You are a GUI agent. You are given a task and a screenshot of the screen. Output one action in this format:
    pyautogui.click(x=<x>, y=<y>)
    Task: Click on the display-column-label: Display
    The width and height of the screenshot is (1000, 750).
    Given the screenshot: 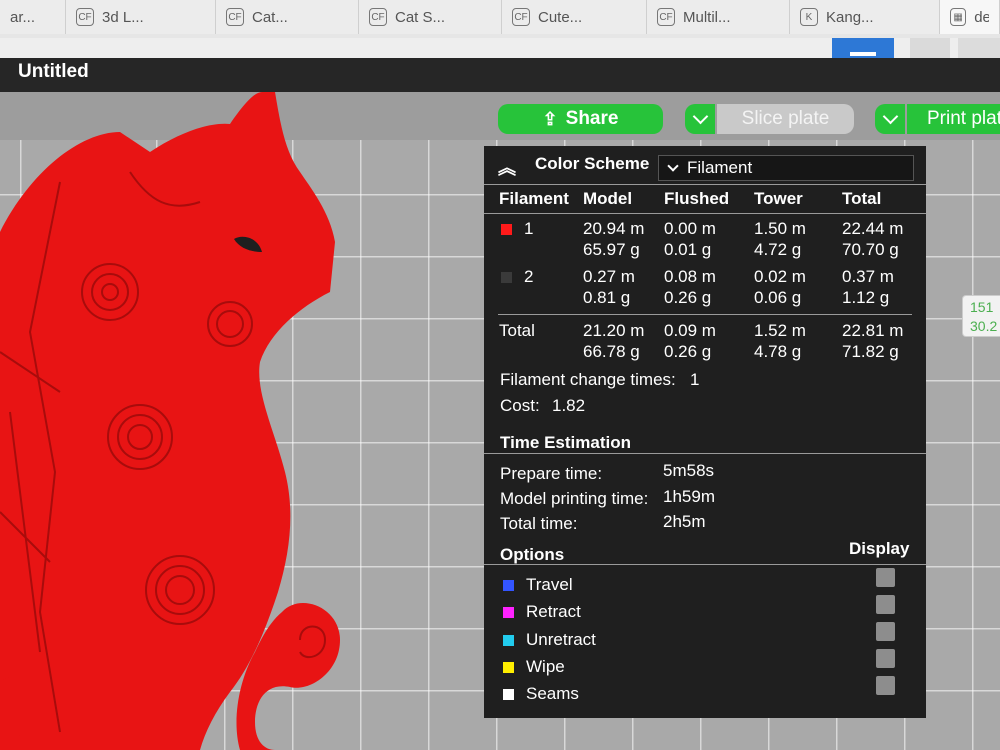 What is the action you would take?
    pyautogui.click(x=879, y=548)
    